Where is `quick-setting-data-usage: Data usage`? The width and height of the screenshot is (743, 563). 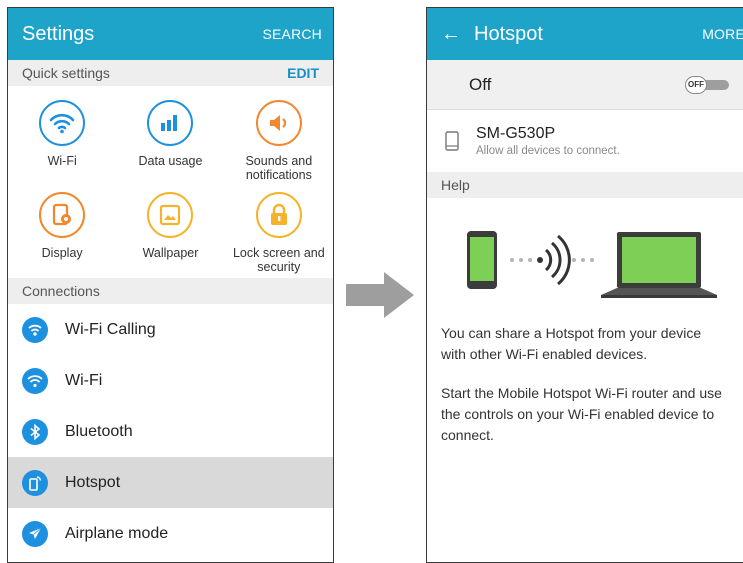
quick-setting-data-usage: Data usage is located at coordinates (170, 135).